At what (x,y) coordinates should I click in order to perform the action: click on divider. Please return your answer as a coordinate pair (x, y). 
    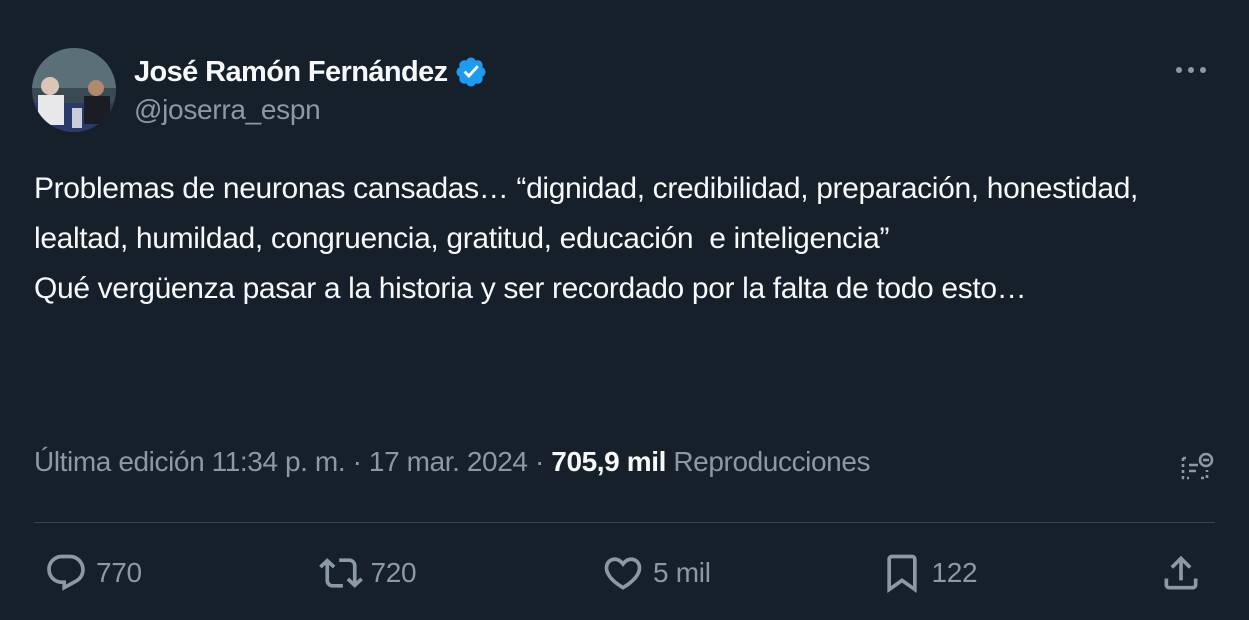
    Looking at the image, I should click on (624, 522).